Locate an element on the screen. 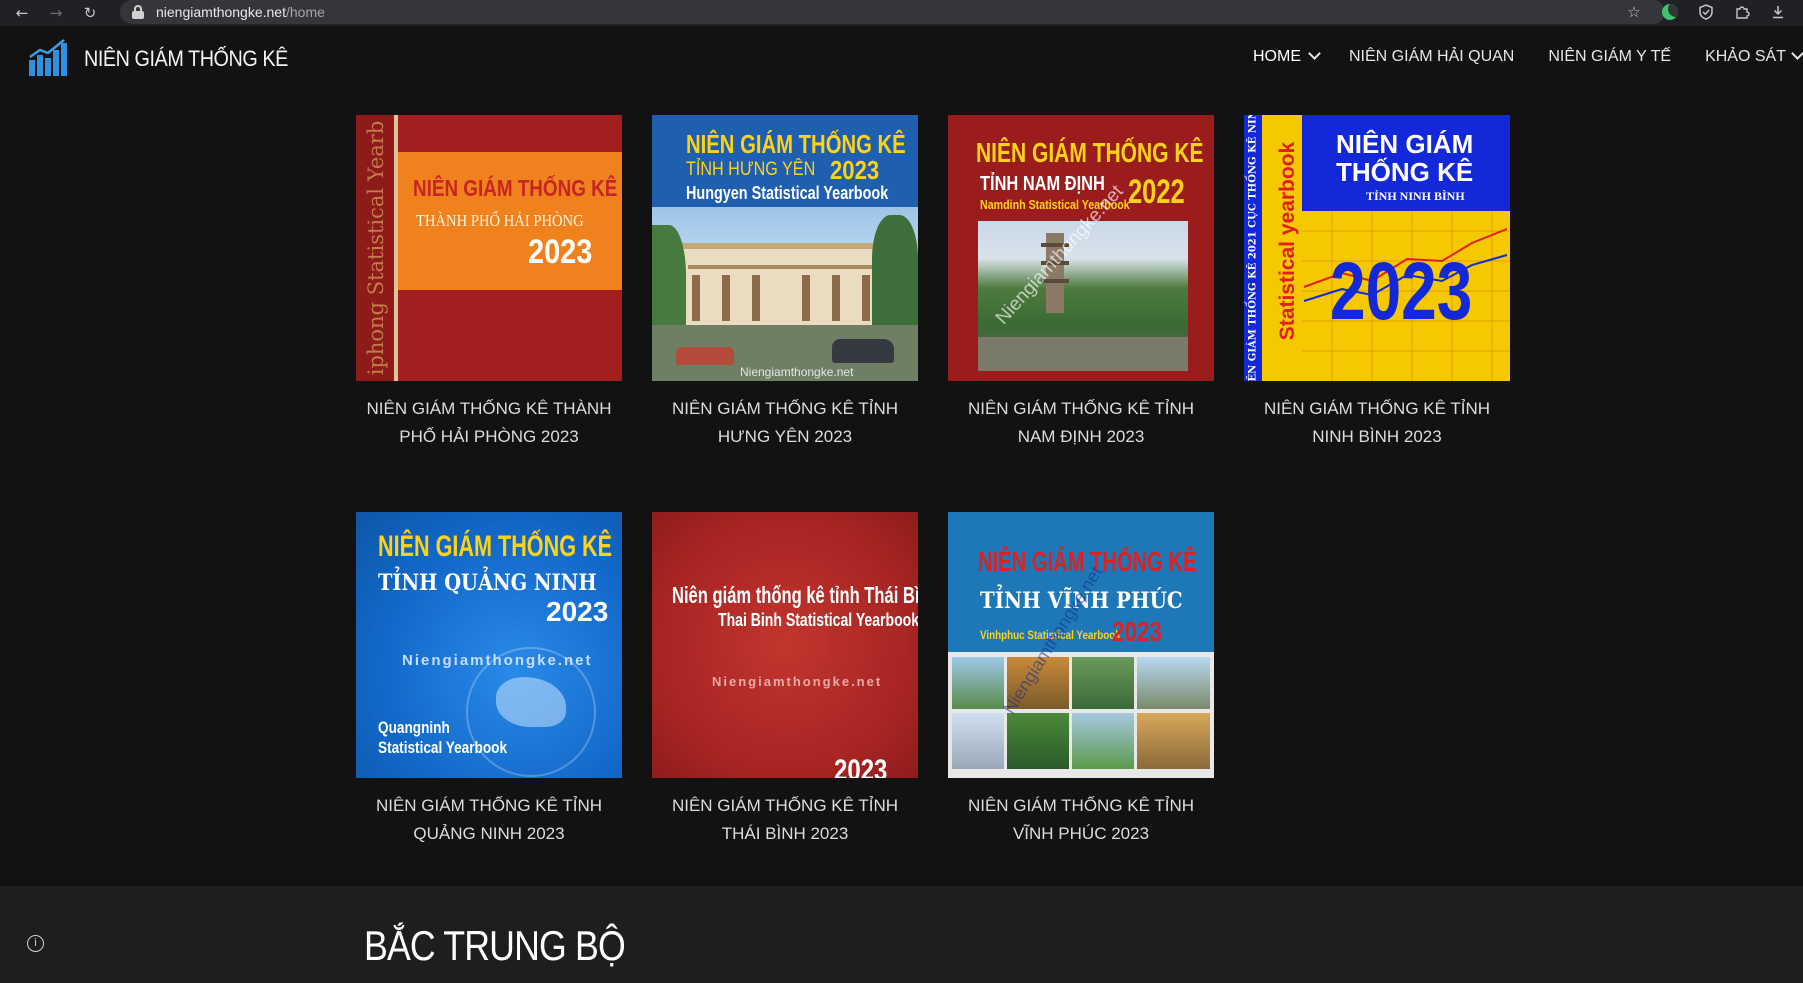 This screenshot has width=1803, height=983. book-caption: NIÊN GIÁM THỐNG KÊ TỈNH NAM ĐỊNH 2023 is located at coordinates (1081, 423).